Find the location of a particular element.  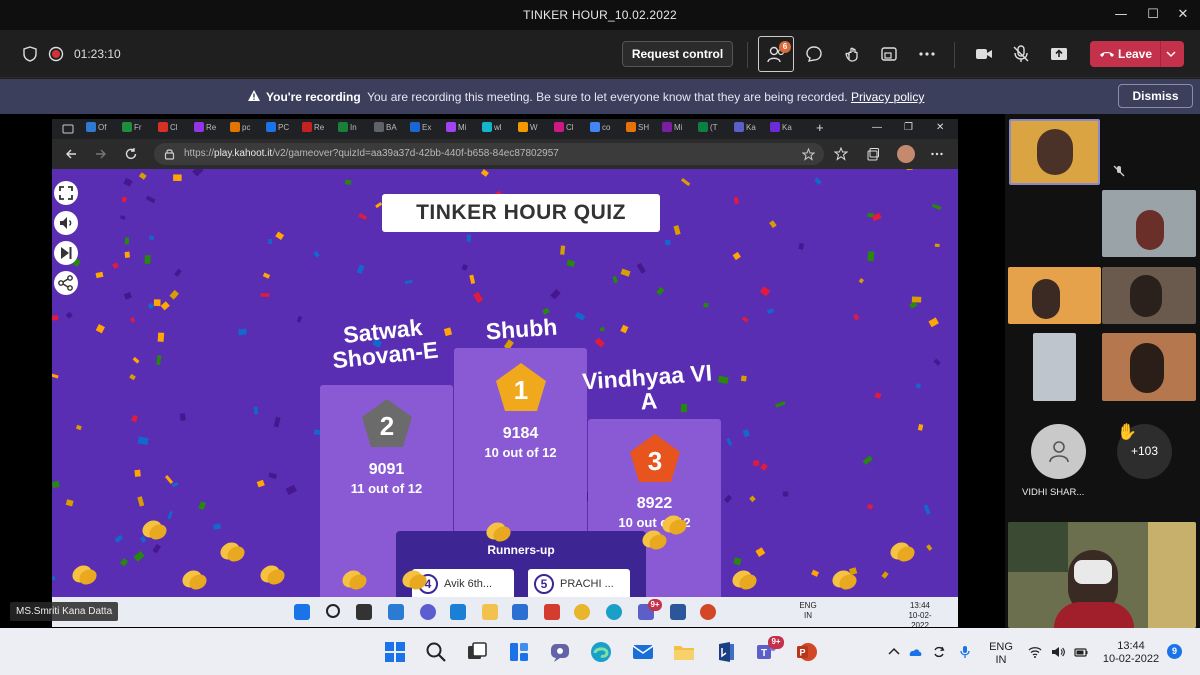

browser-tab: co is located at coordinates (600, 129).